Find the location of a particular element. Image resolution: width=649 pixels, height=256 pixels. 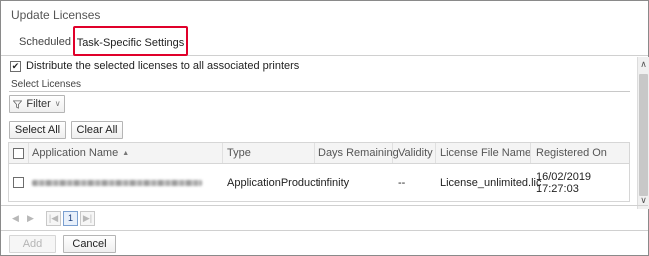

tab-bar: Scheduled Task-Specific Settings is located at coordinates (324, 39).